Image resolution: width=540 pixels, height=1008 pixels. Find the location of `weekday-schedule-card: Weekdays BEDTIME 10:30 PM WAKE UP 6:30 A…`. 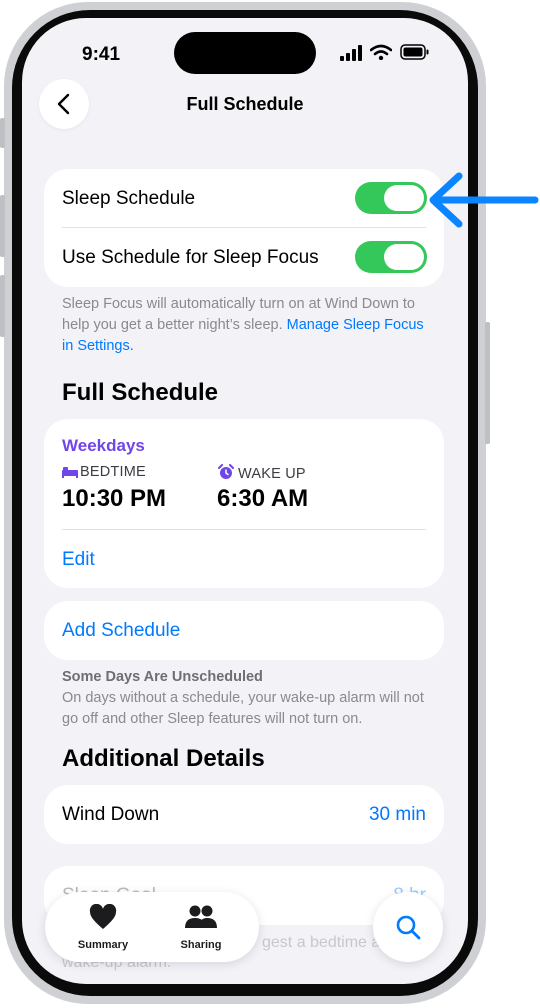

weekday-schedule-card: Weekdays BEDTIME 10:30 PM WAKE UP 6:30 A… is located at coordinates (244, 503).